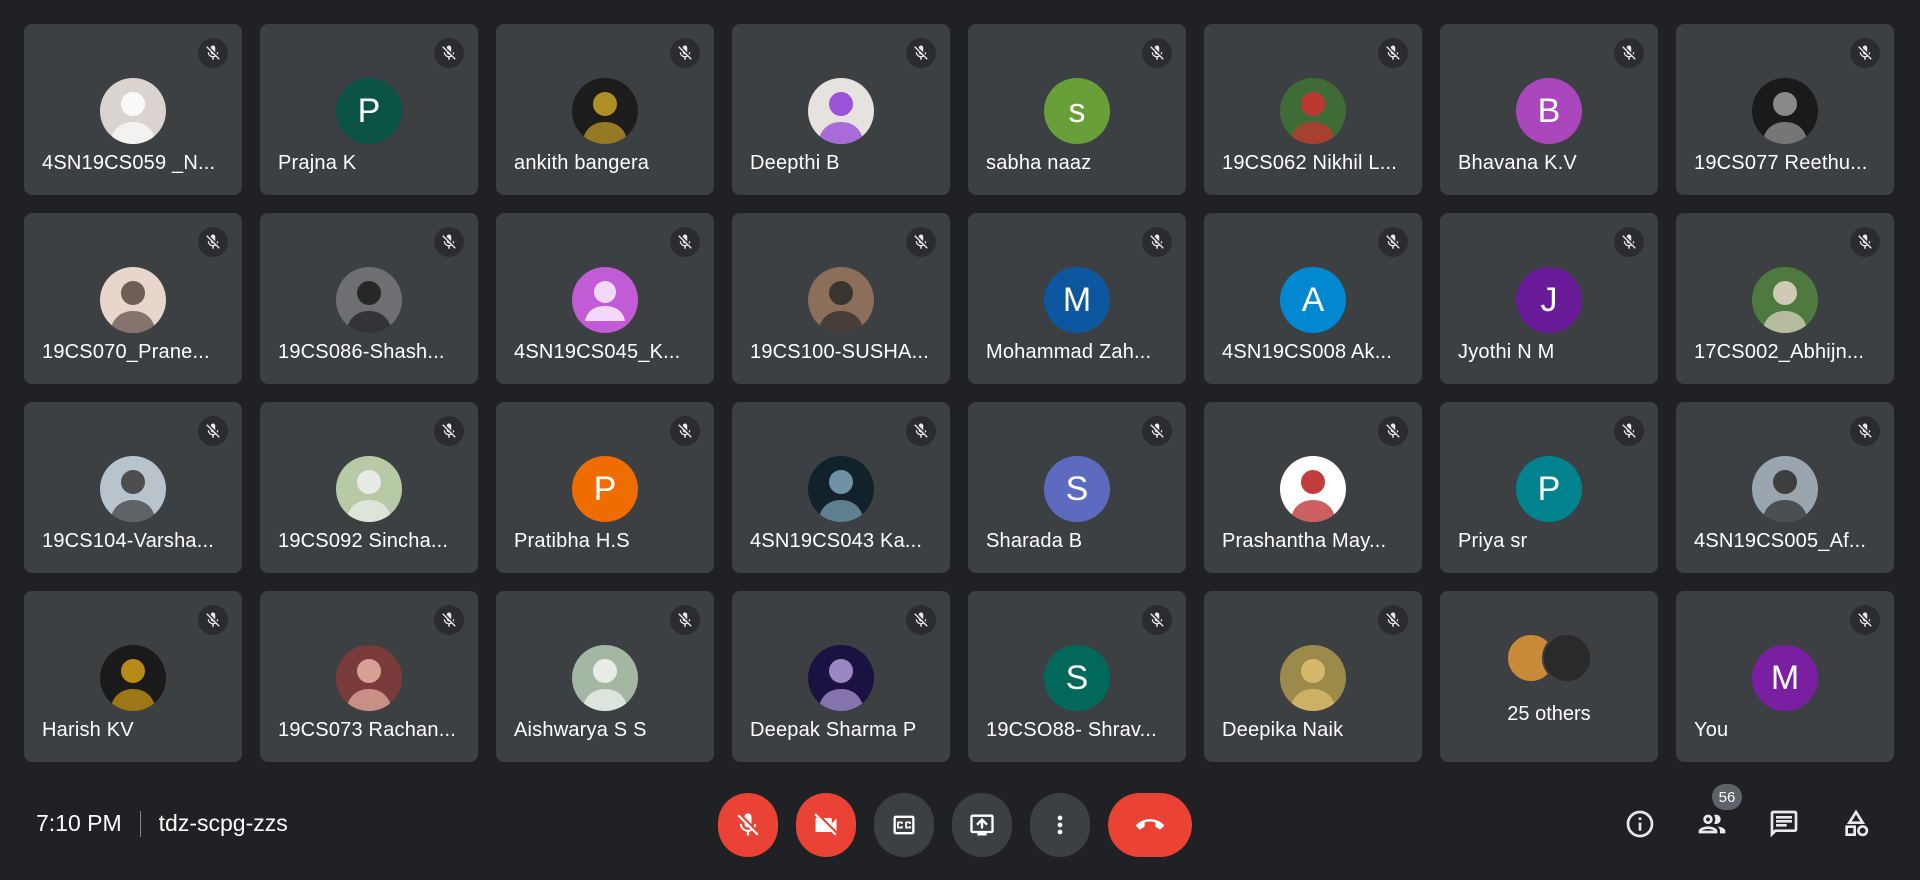 This screenshot has width=1920, height=880. Describe the element at coordinates (1549, 714) in the screenshot. I see `others-count-label: 25 others` at that location.